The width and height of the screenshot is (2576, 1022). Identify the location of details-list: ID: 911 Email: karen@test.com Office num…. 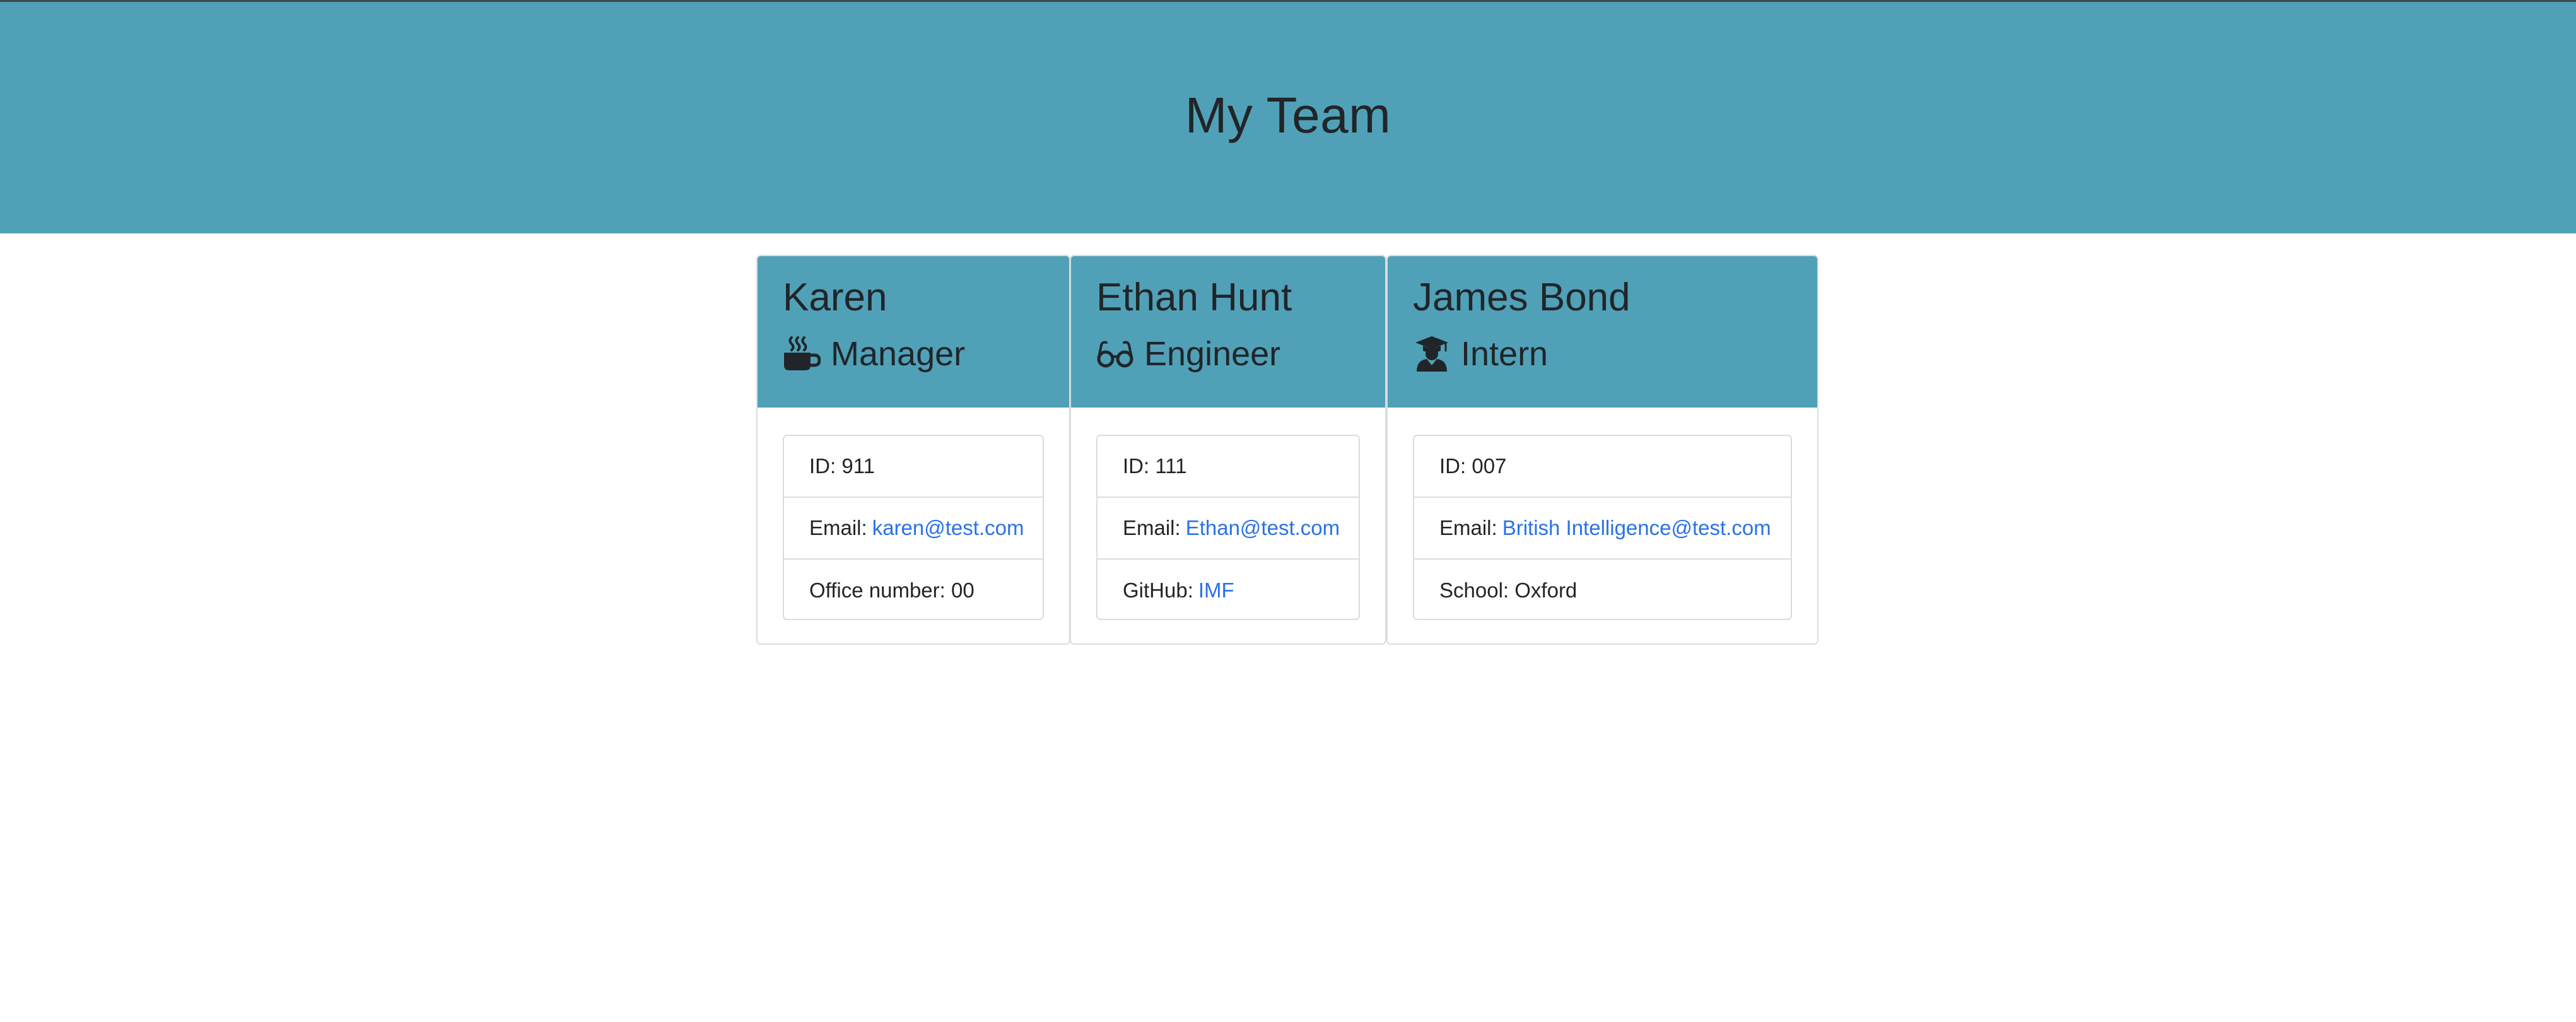
(913, 527).